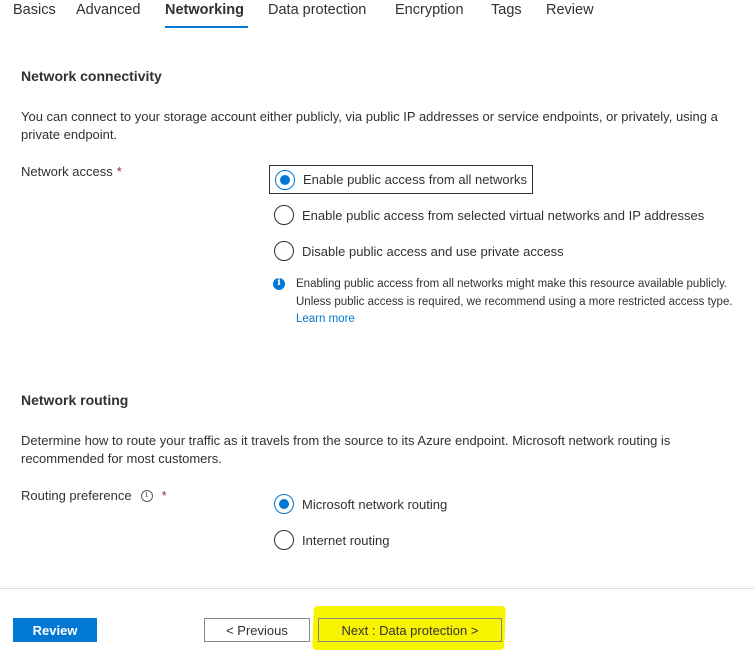 The width and height of the screenshot is (754, 654). What do you see at coordinates (346, 540) in the screenshot?
I see `radio-label: Internet routing` at bounding box center [346, 540].